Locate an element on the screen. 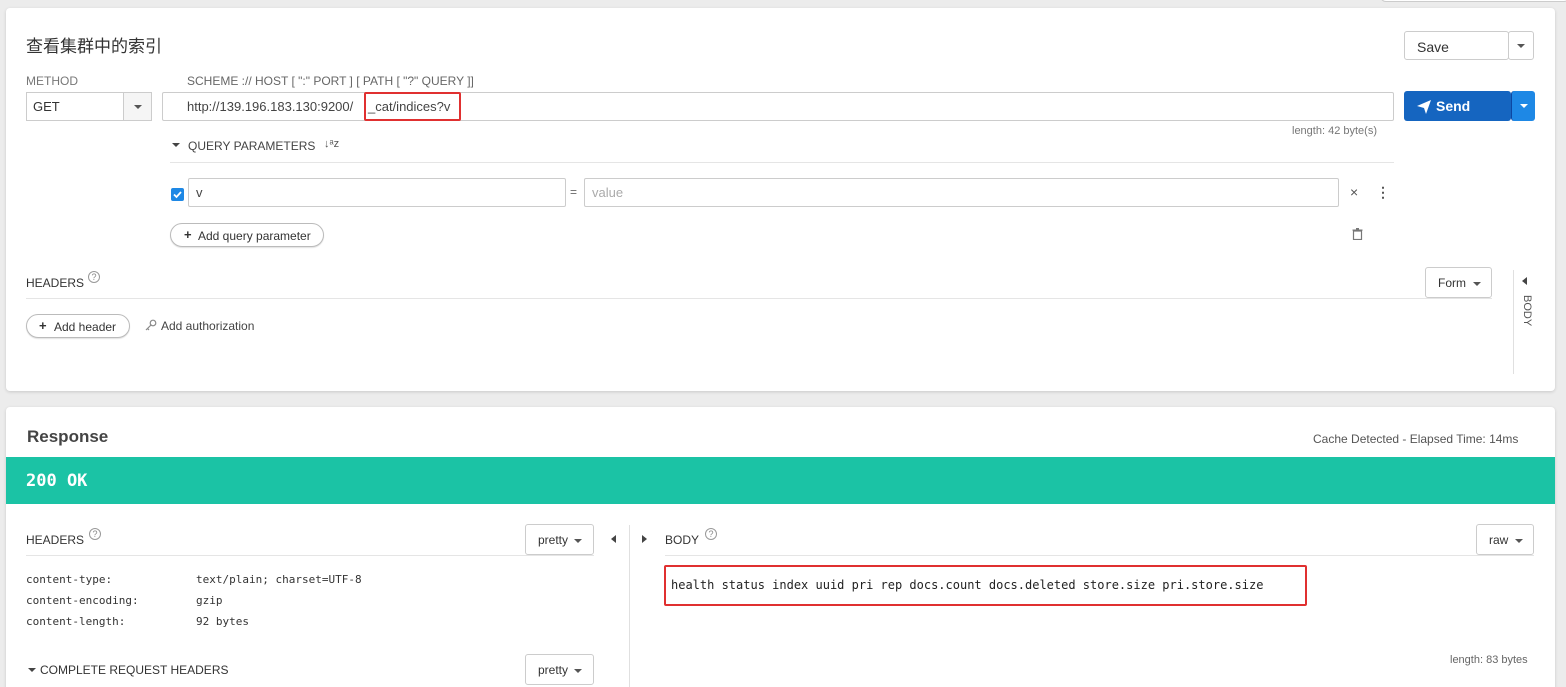  add-query-param-button: + Add query parameter is located at coordinates (247, 235).